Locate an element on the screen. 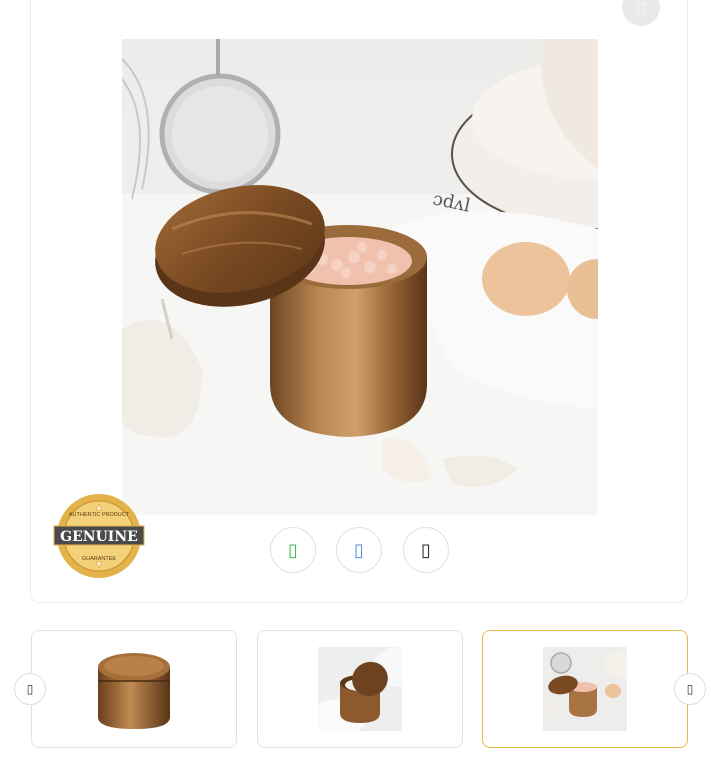 The height and width of the screenshot is (762, 720). genuine-badge: AUTHENTIC PRODUCT GENUINE GUARANTEE is located at coordinates (99, 536).